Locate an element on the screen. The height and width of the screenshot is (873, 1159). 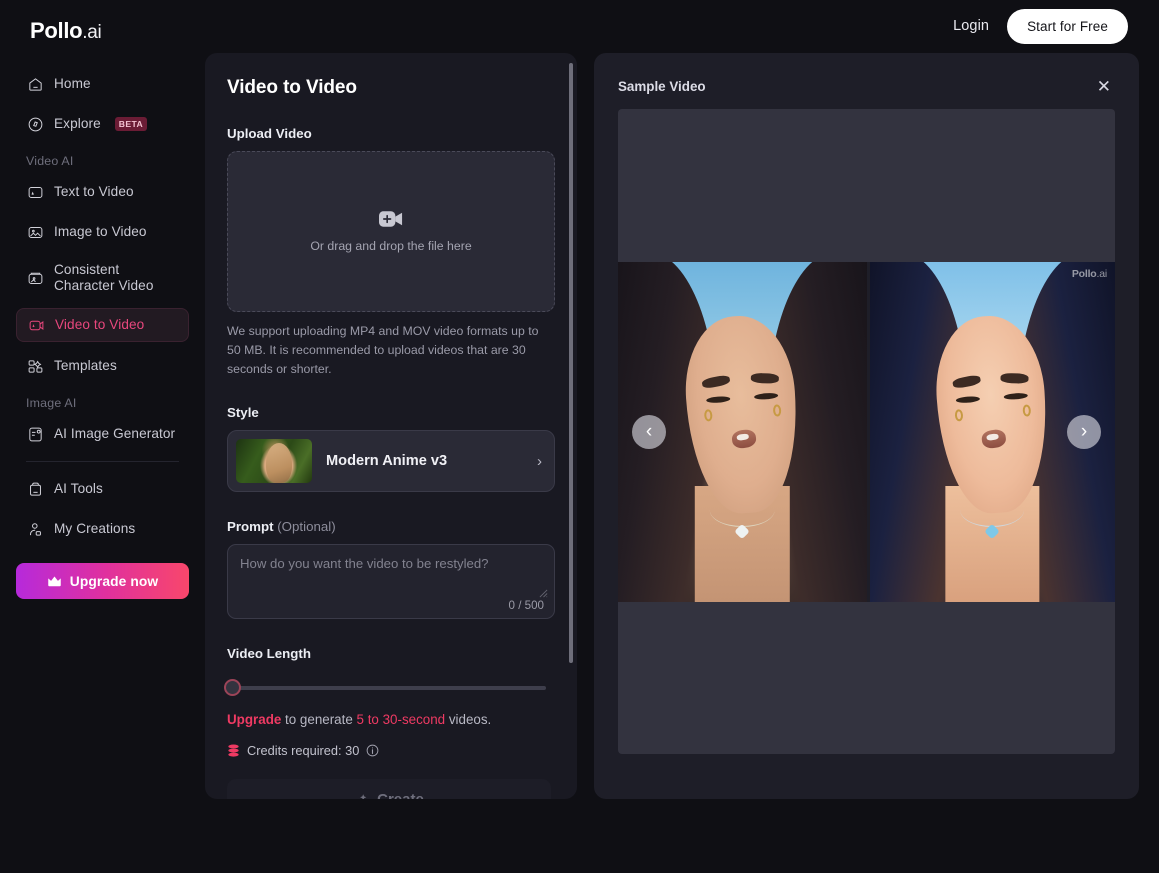
credits-row: Credits required: 30 is located at coordinates (391, 750).